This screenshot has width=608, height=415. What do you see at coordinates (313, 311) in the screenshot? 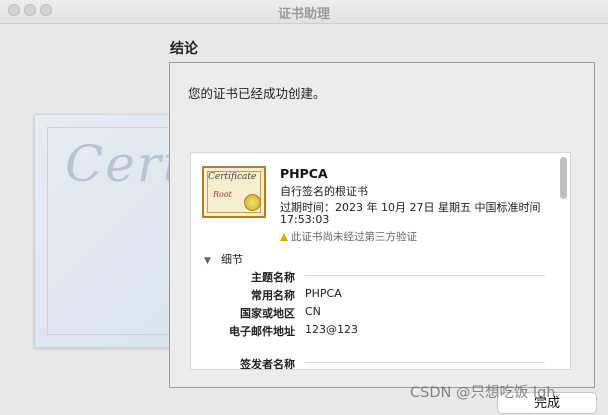
I see `detail-value-country: CN` at bounding box center [313, 311].